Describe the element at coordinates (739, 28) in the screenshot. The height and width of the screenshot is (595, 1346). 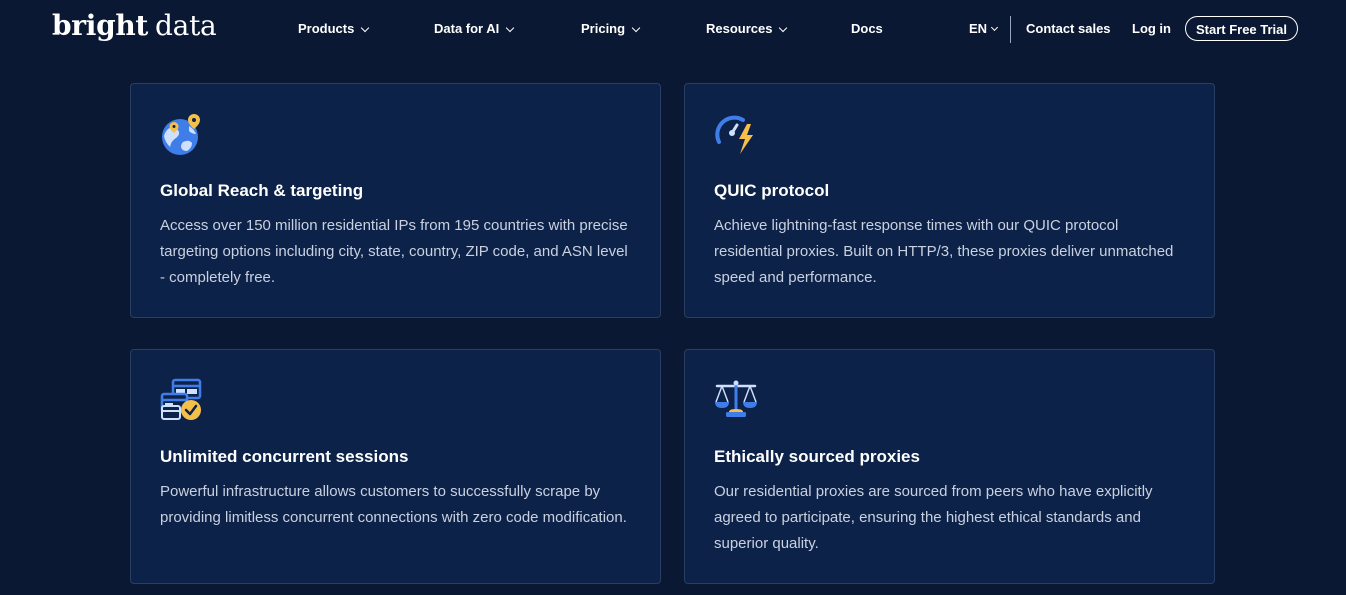
I see `nav-resources-label: Resources` at that location.